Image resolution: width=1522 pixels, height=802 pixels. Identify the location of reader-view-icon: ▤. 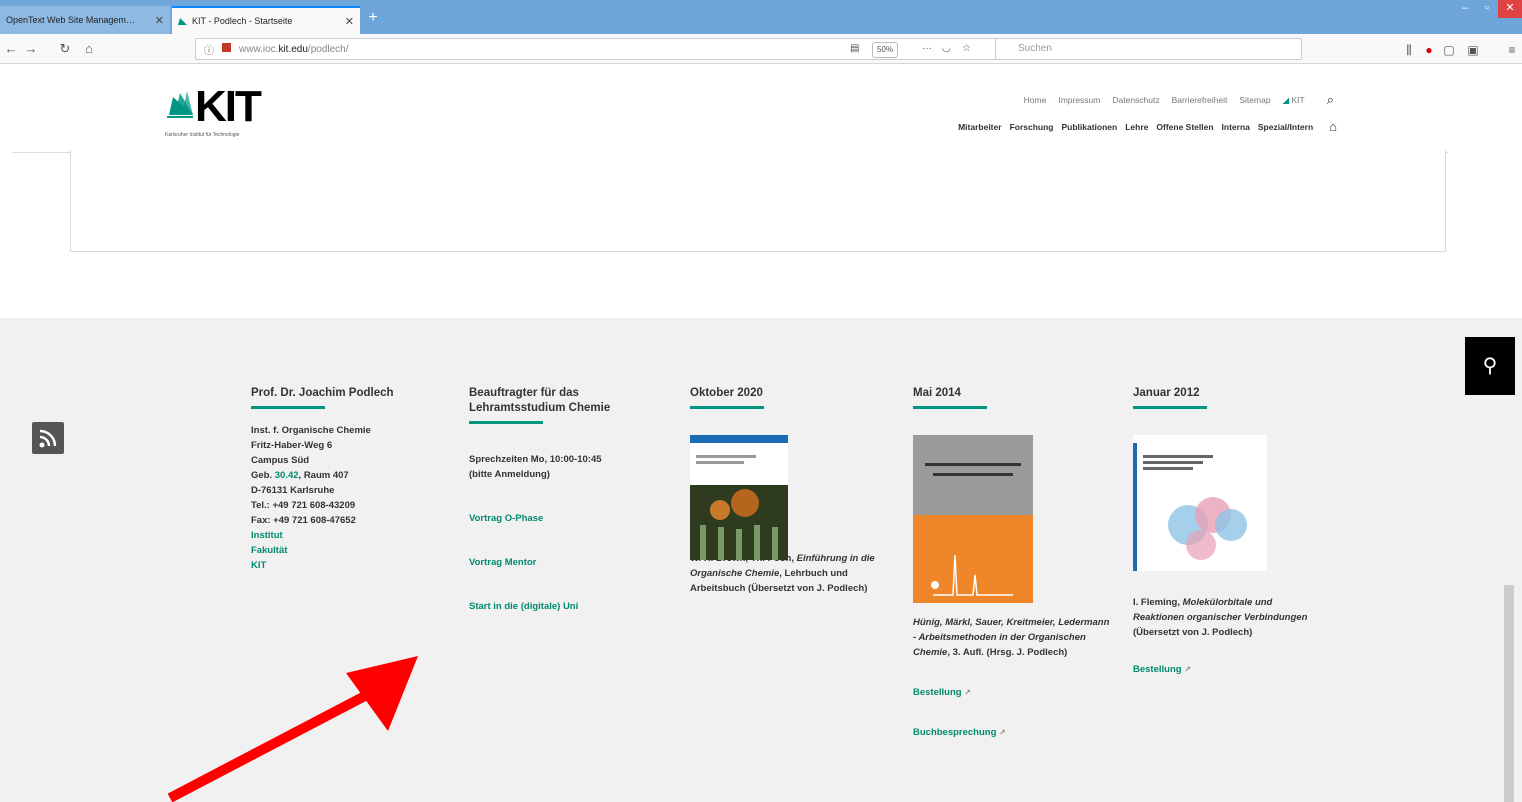
(854, 49).